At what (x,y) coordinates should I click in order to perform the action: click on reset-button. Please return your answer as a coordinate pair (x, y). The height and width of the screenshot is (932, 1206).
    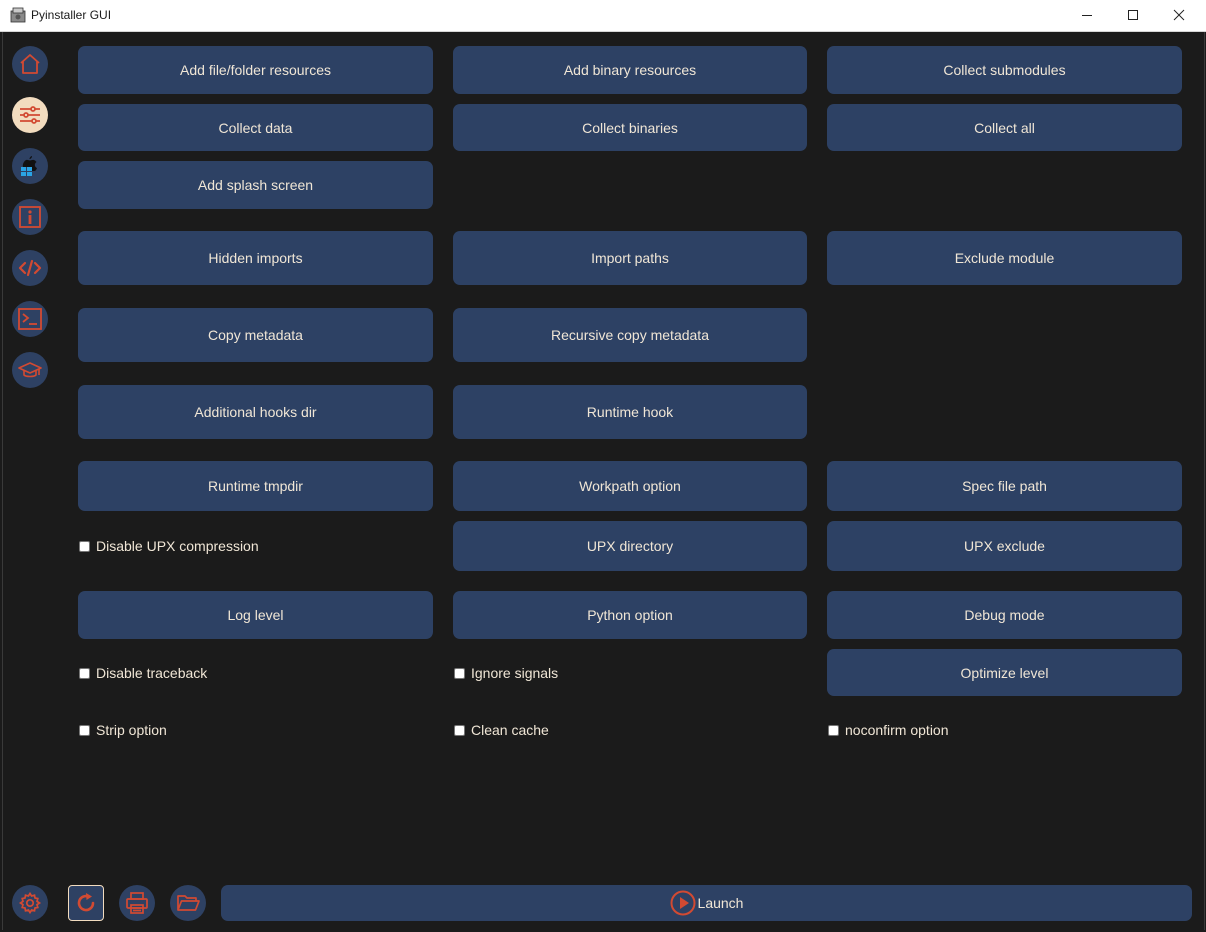
    Looking at the image, I should click on (86, 903).